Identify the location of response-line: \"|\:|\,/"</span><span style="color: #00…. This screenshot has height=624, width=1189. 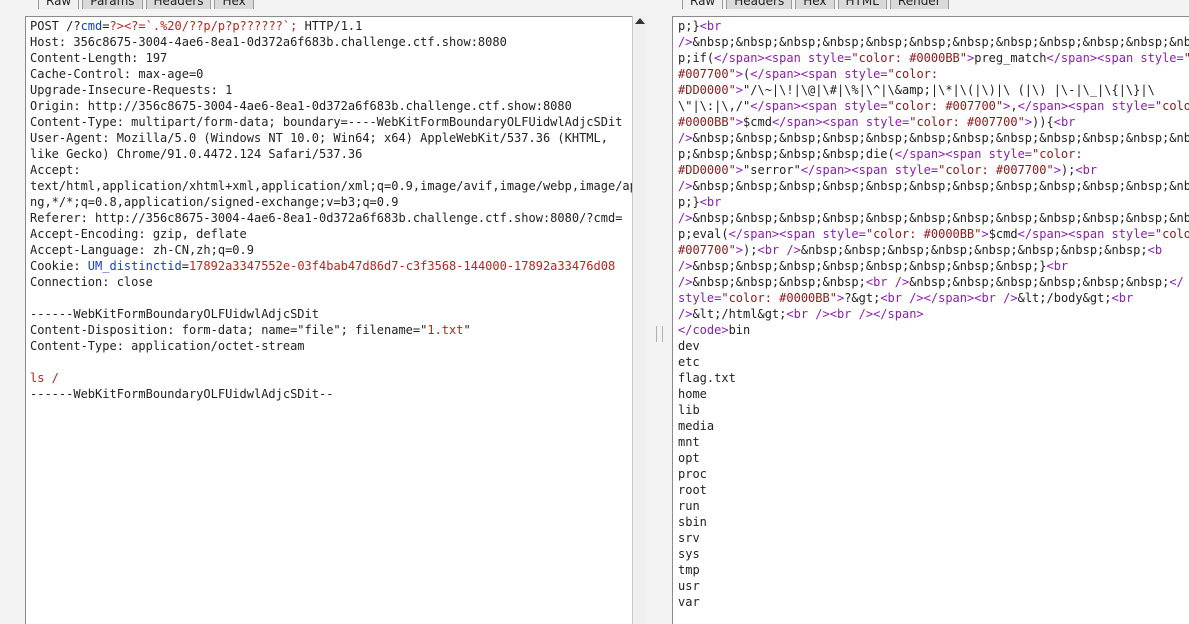
(933, 106).